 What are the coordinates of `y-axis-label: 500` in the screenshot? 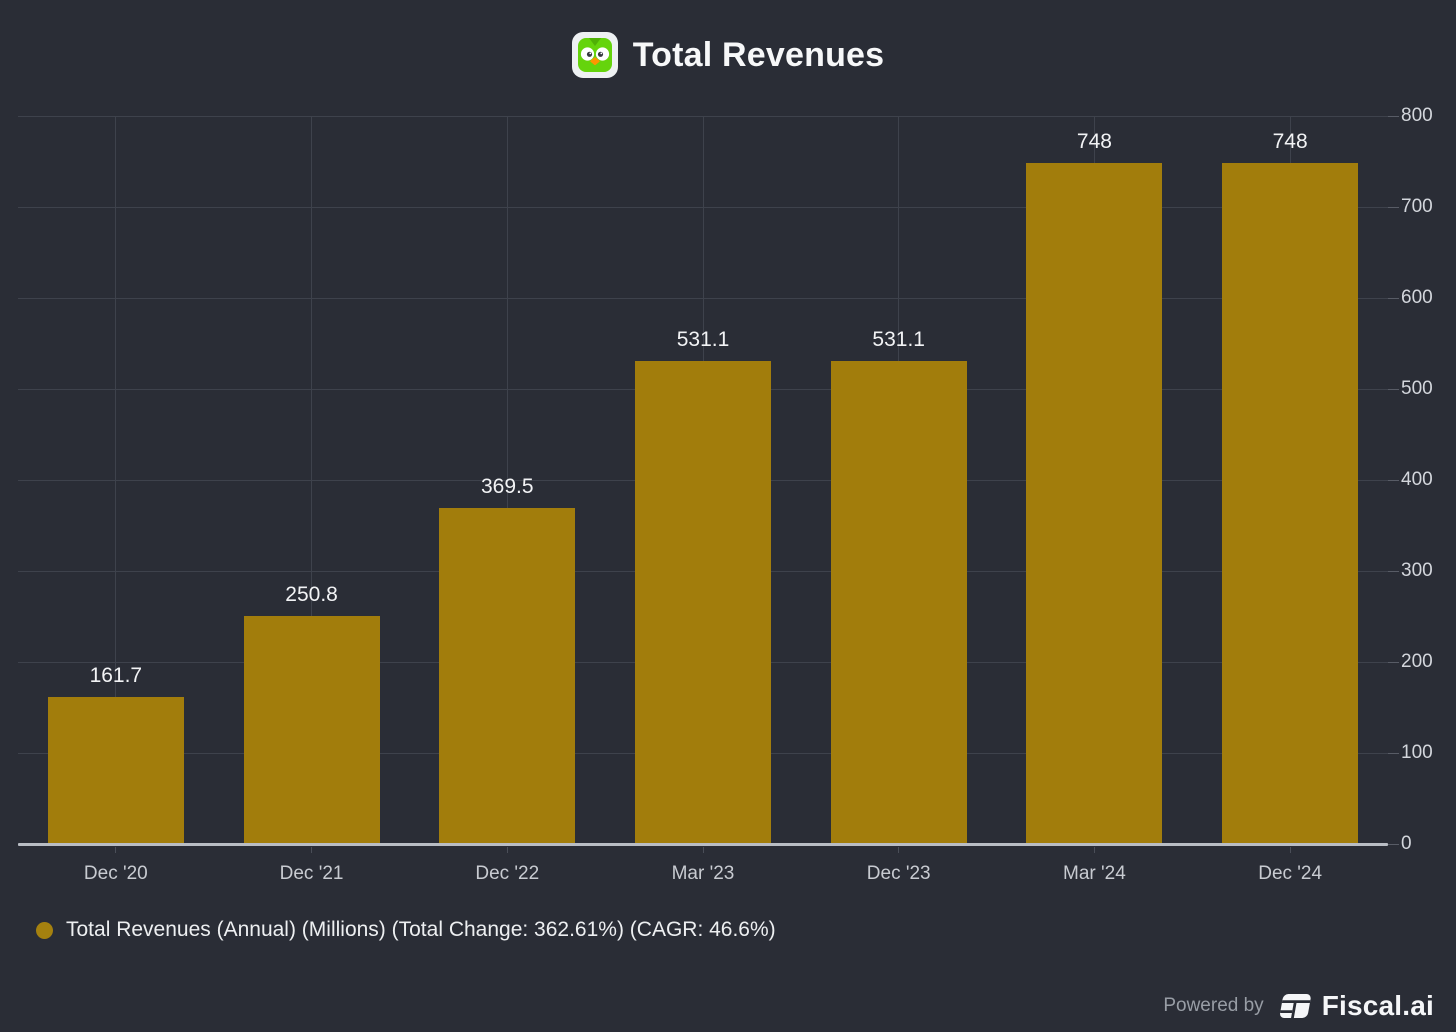 It's located at (1417, 388).